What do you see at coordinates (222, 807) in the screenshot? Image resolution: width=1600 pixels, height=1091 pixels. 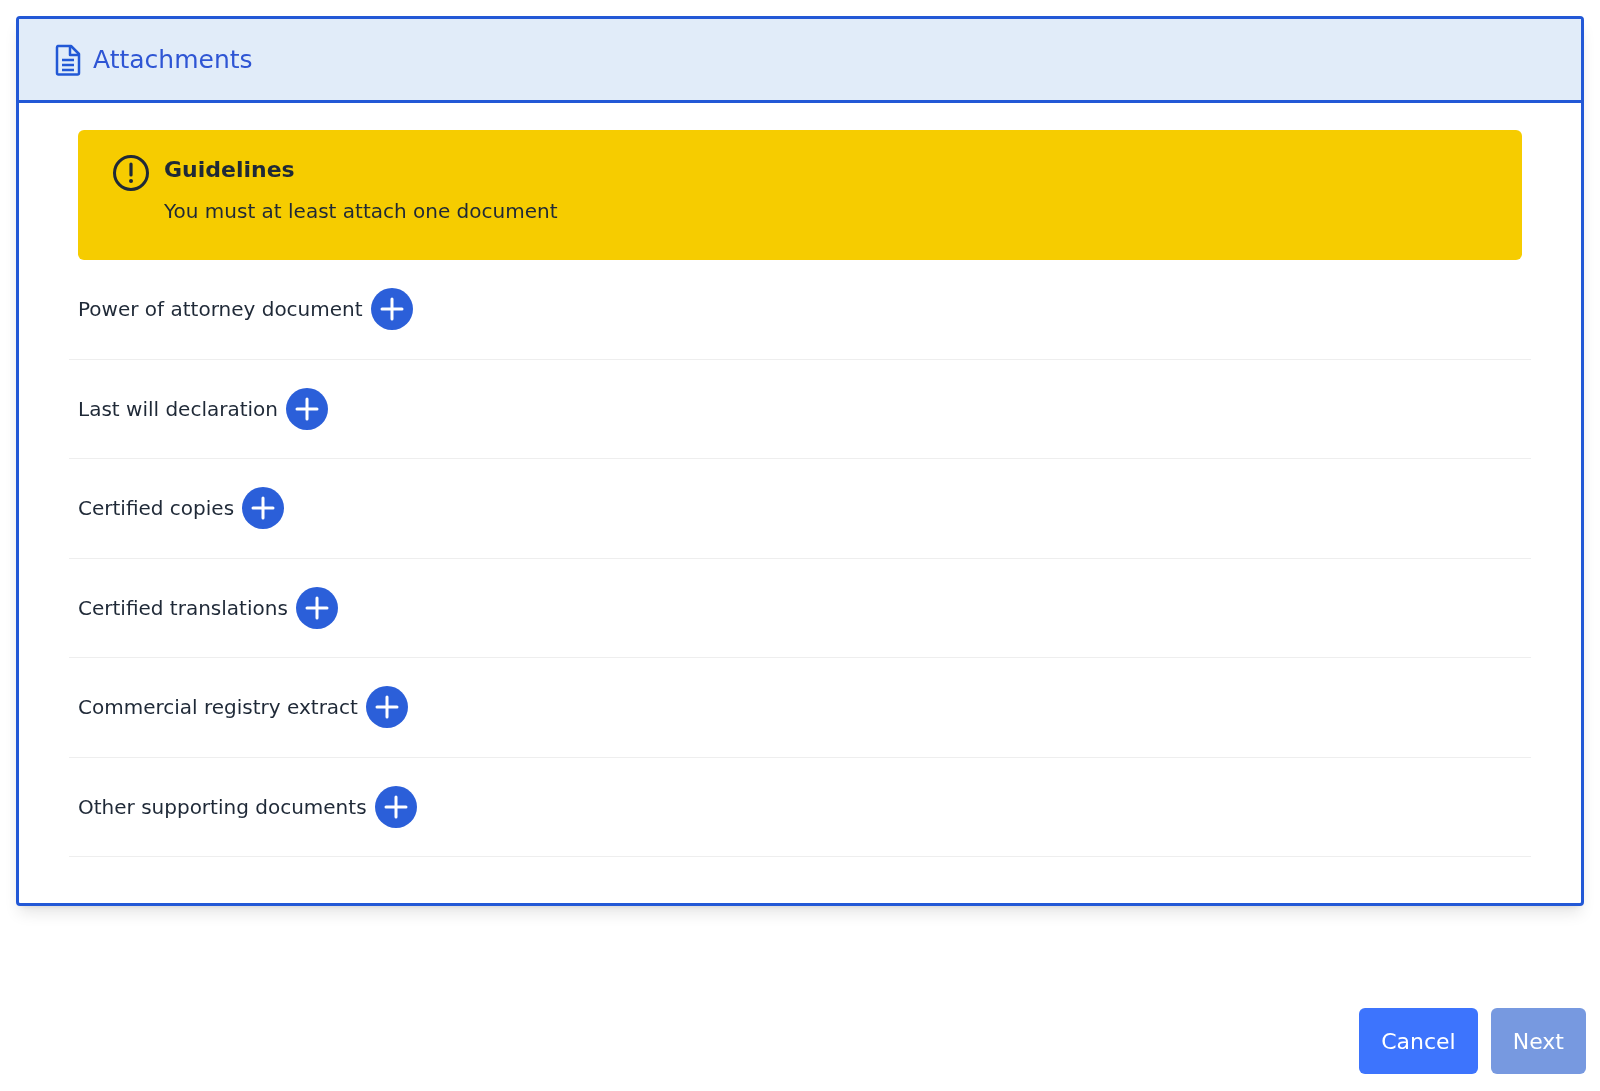 I see `attachment-label: Other supporting documents` at bounding box center [222, 807].